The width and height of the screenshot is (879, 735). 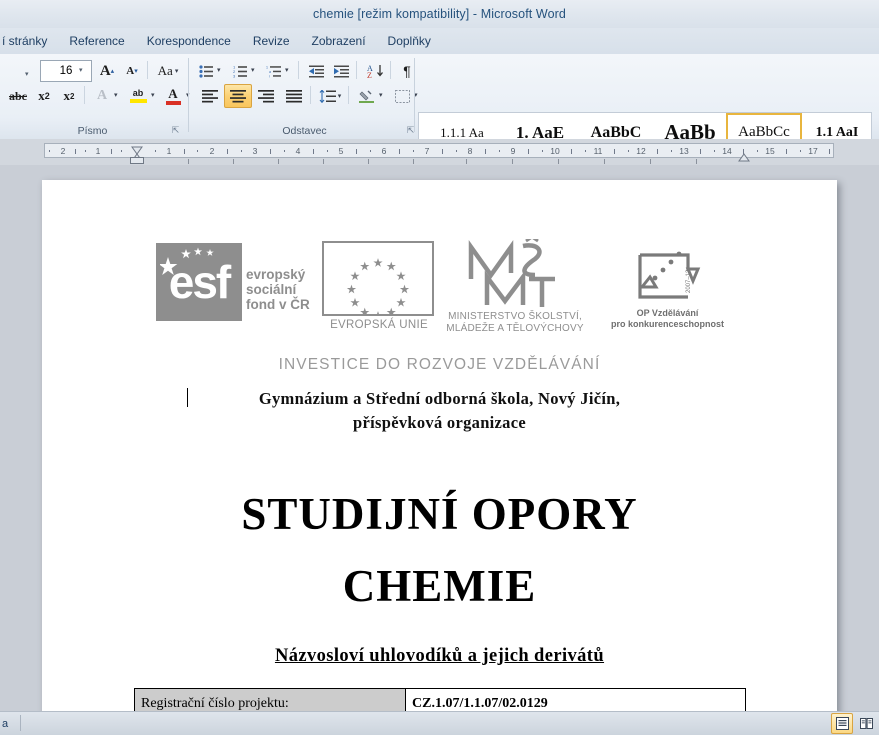 What do you see at coordinates (266, 96) in the screenshot?
I see `align-right-button` at bounding box center [266, 96].